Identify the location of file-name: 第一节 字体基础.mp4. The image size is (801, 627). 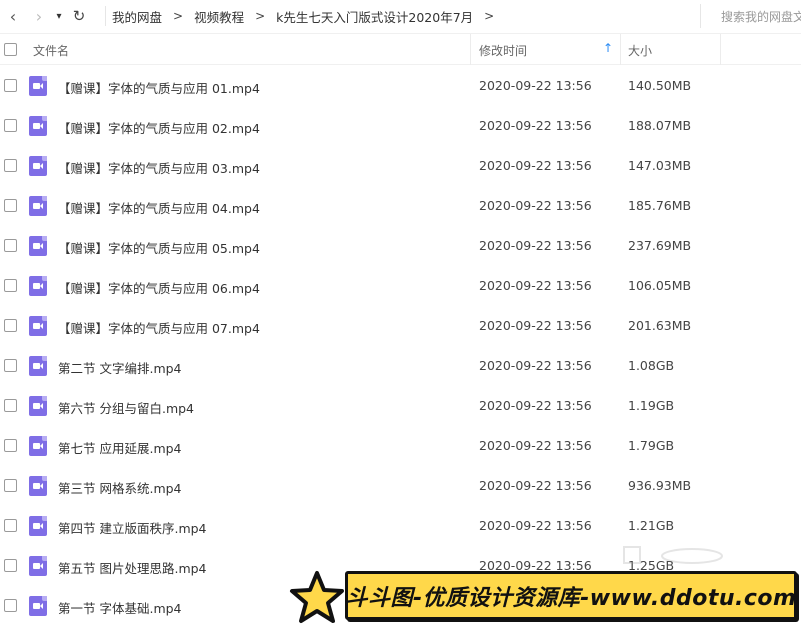
(120, 607).